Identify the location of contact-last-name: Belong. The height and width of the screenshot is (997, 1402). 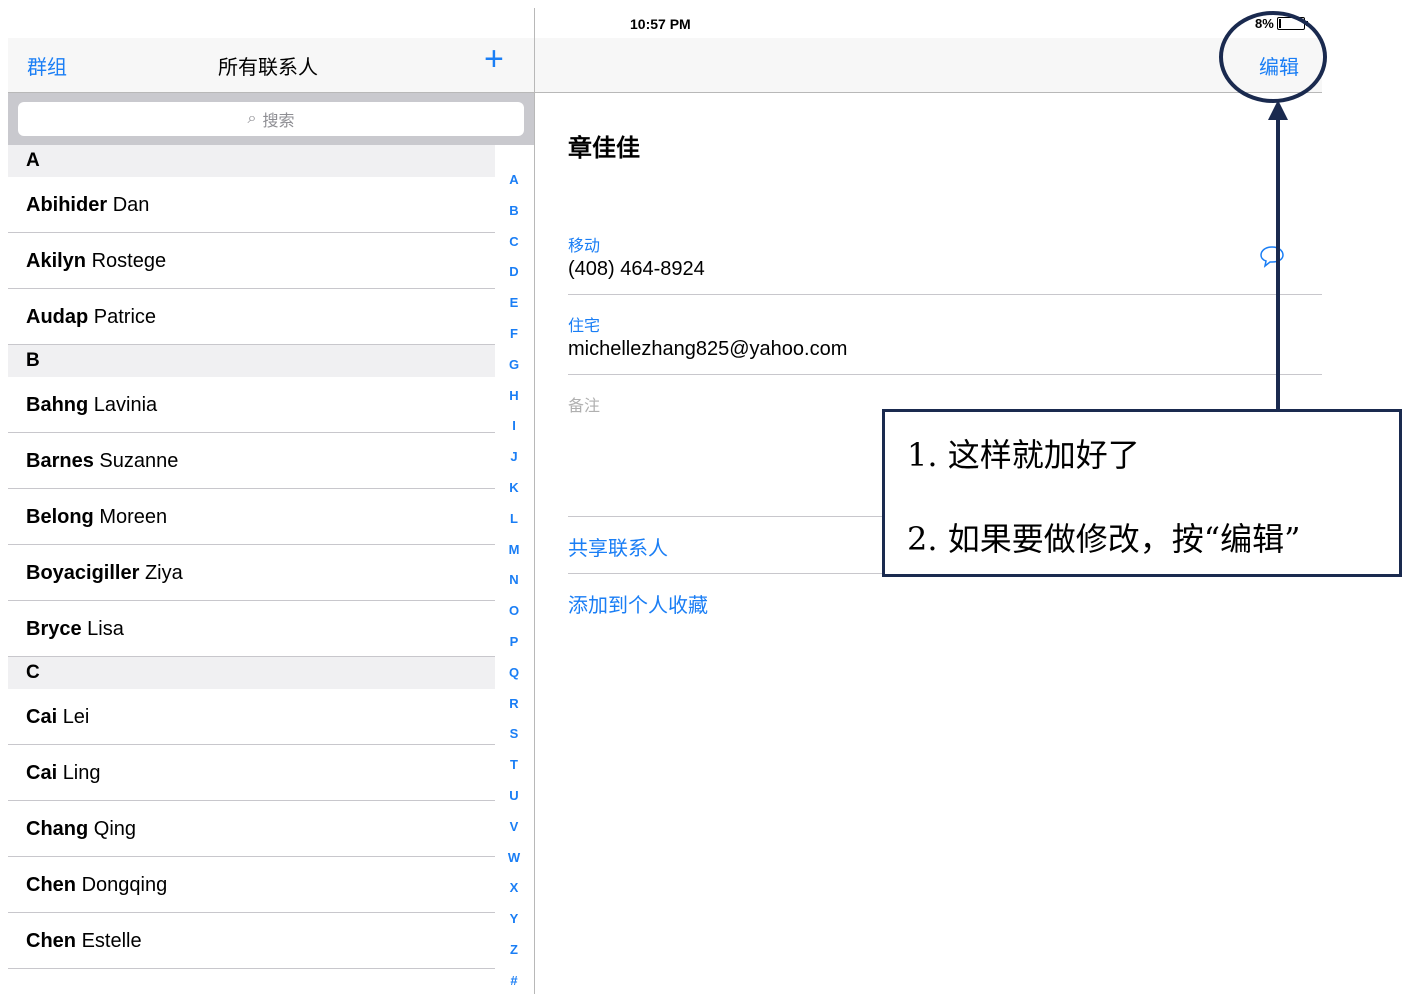
(60, 517).